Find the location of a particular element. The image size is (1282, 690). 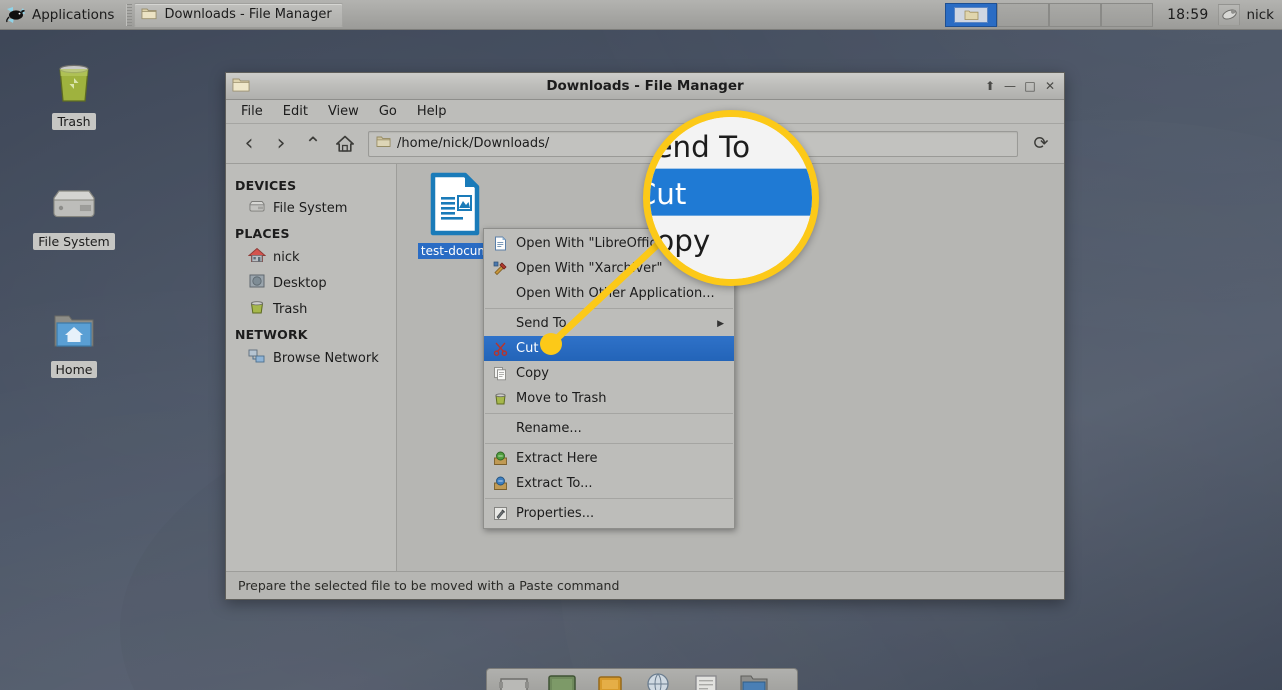

sidebar-group-places-header: PLACES is located at coordinates (262, 233).